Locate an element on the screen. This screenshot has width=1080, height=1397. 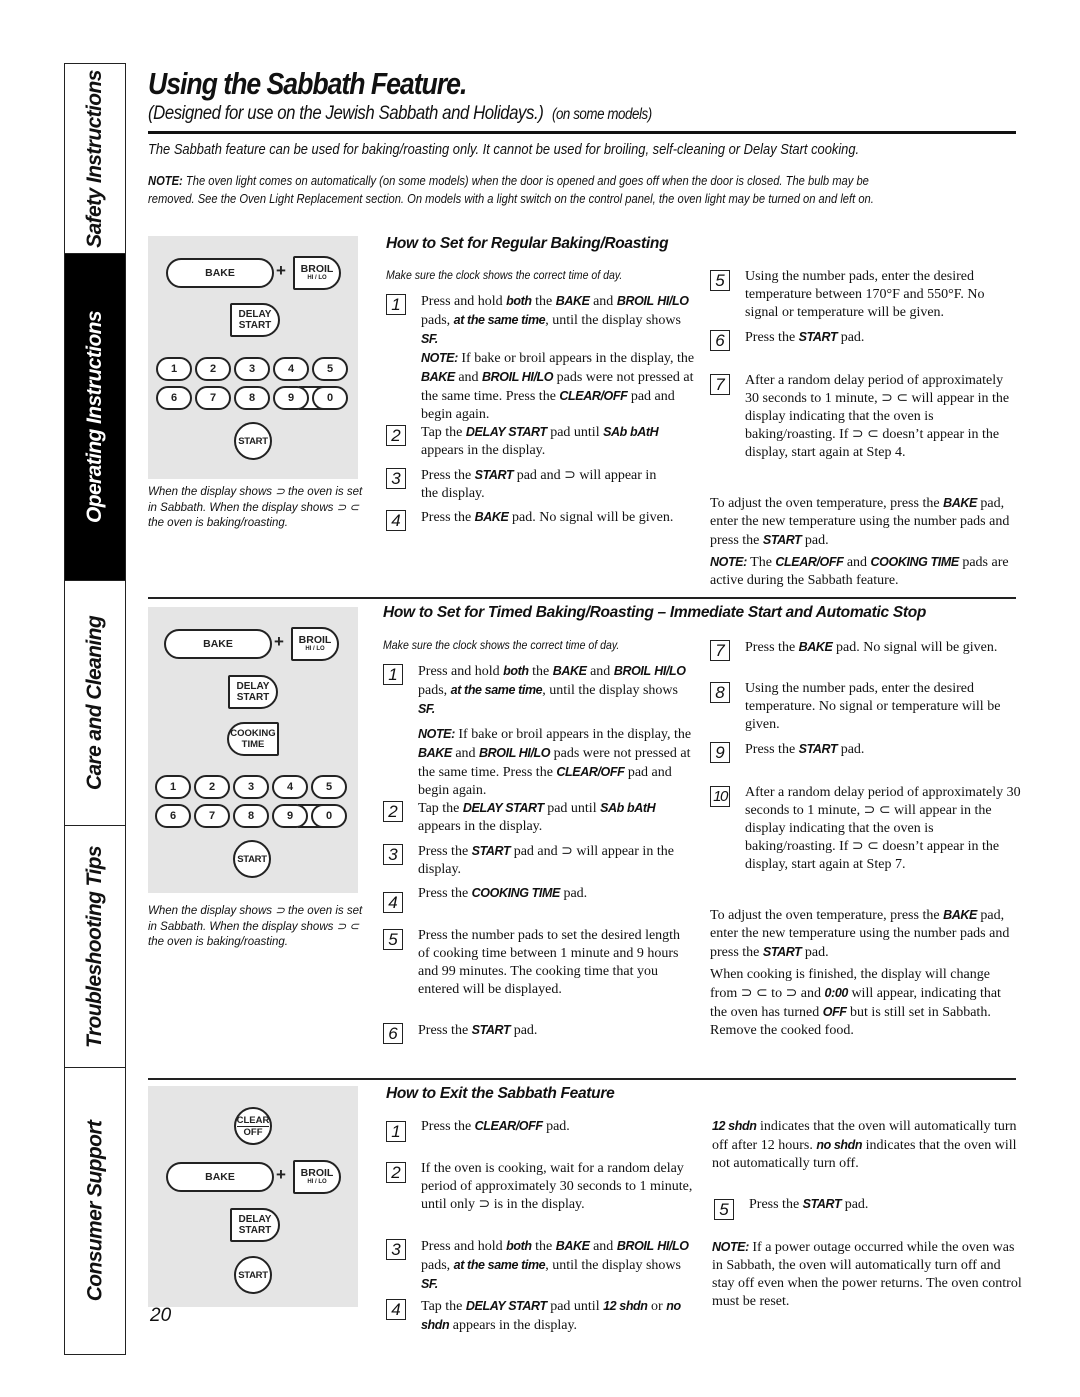
tab-consumer-support: Consumer Support is located at coordinates (95, 1211).